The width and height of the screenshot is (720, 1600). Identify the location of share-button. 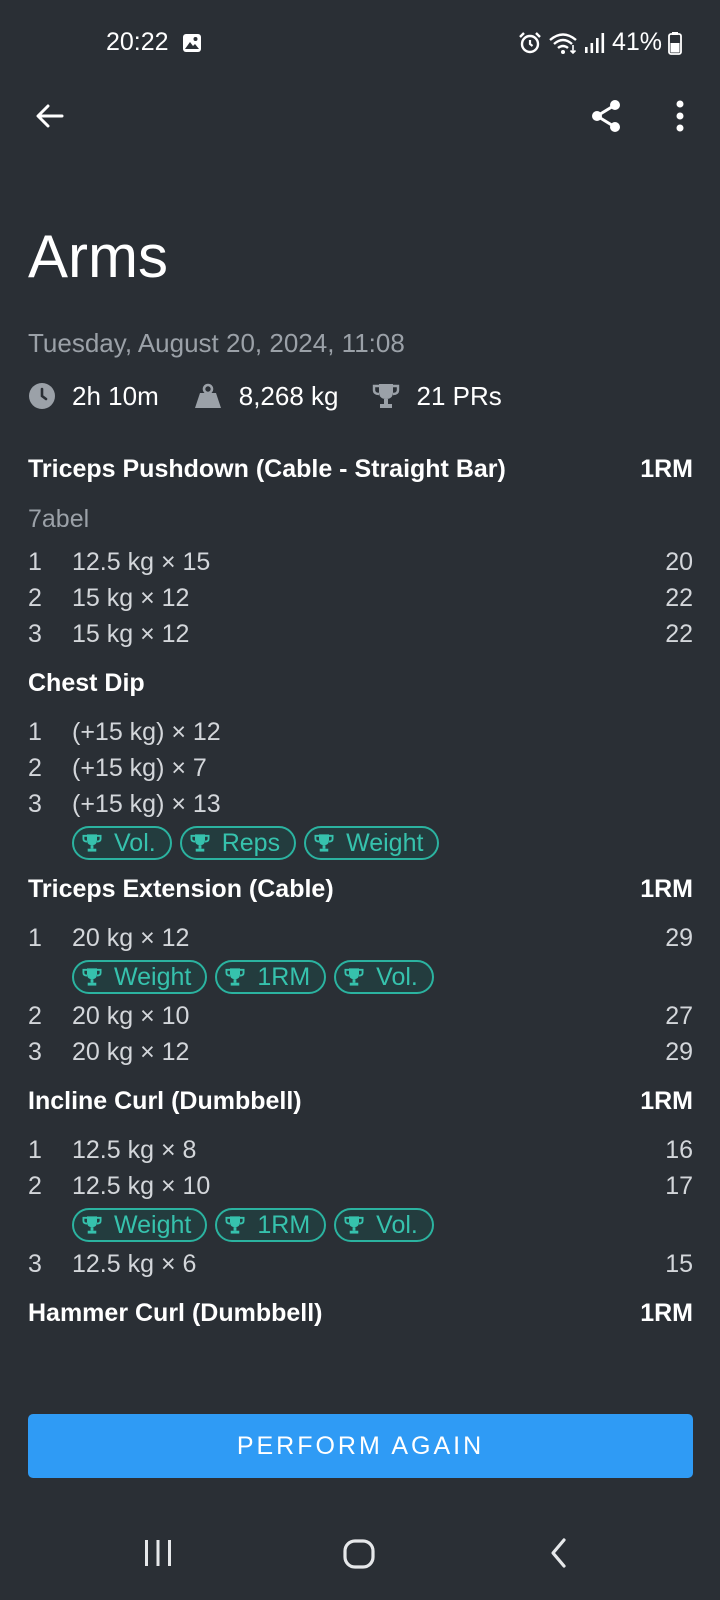
(606, 116).